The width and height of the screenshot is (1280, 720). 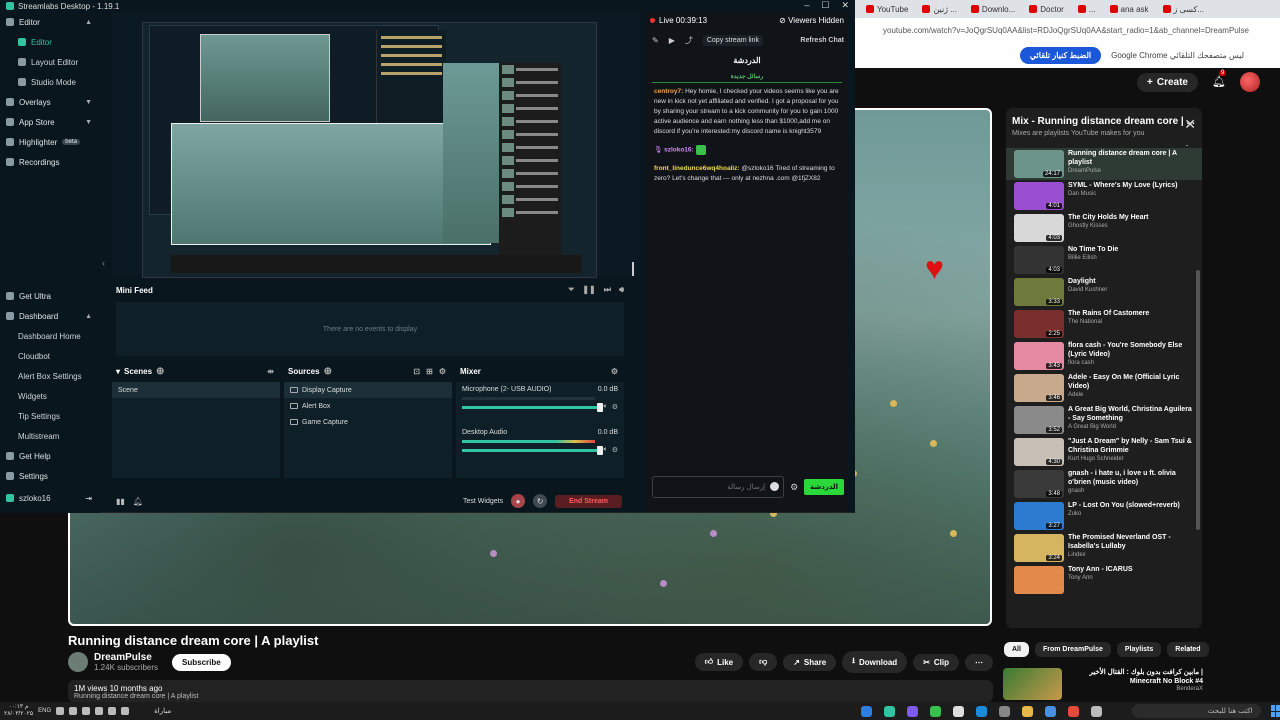 What do you see at coordinates (890, 711) in the screenshot?
I see `streamlabs-icon` at bounding box center [890, 711].